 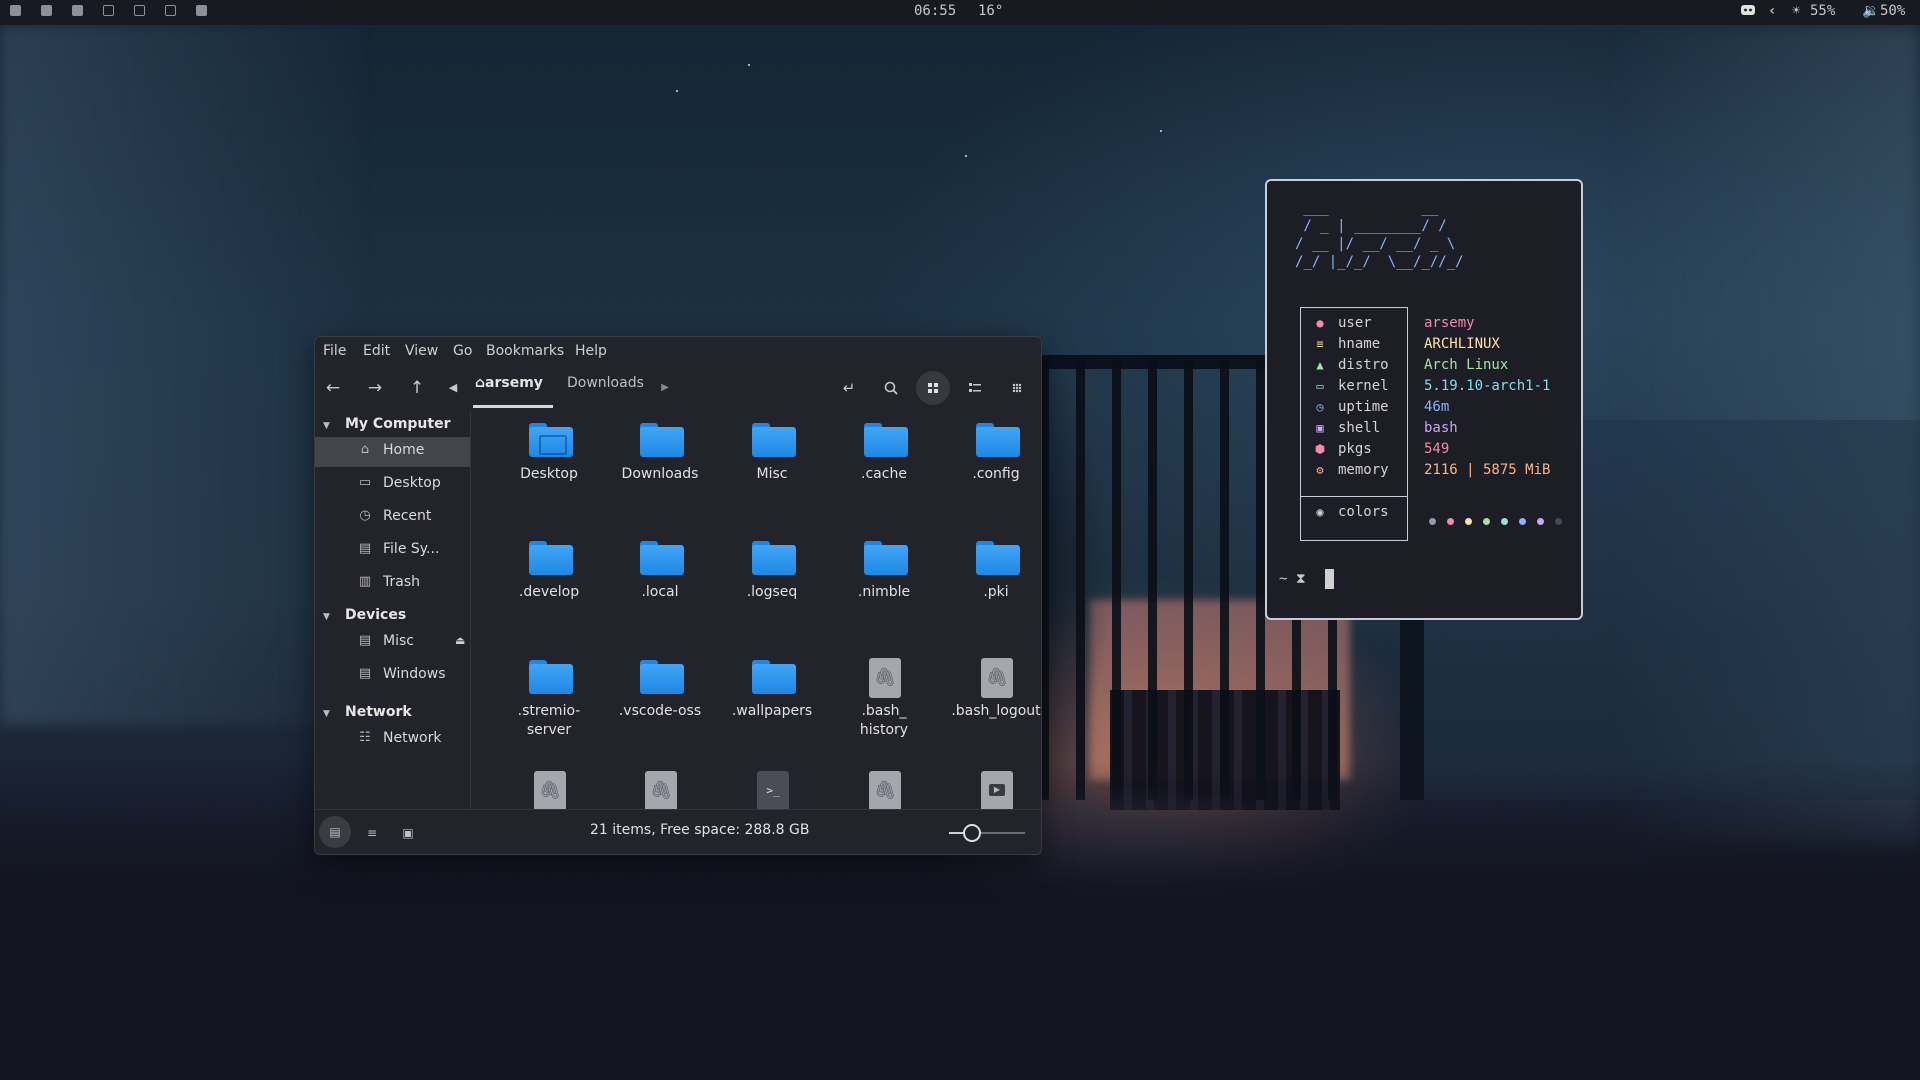 I want to click on menu-edit: Edit, so click(x=376, y=351).